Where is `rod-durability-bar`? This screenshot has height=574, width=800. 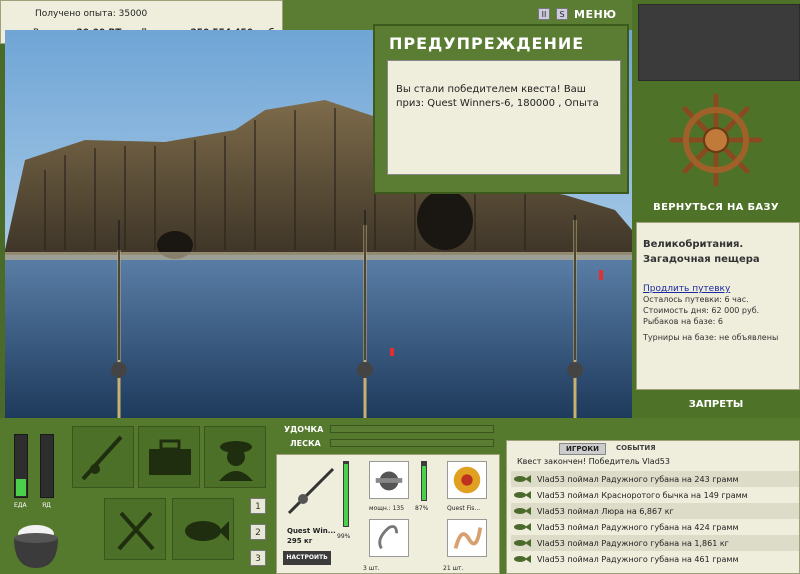
rod-durability-bar is located at coordinates (346, 494).